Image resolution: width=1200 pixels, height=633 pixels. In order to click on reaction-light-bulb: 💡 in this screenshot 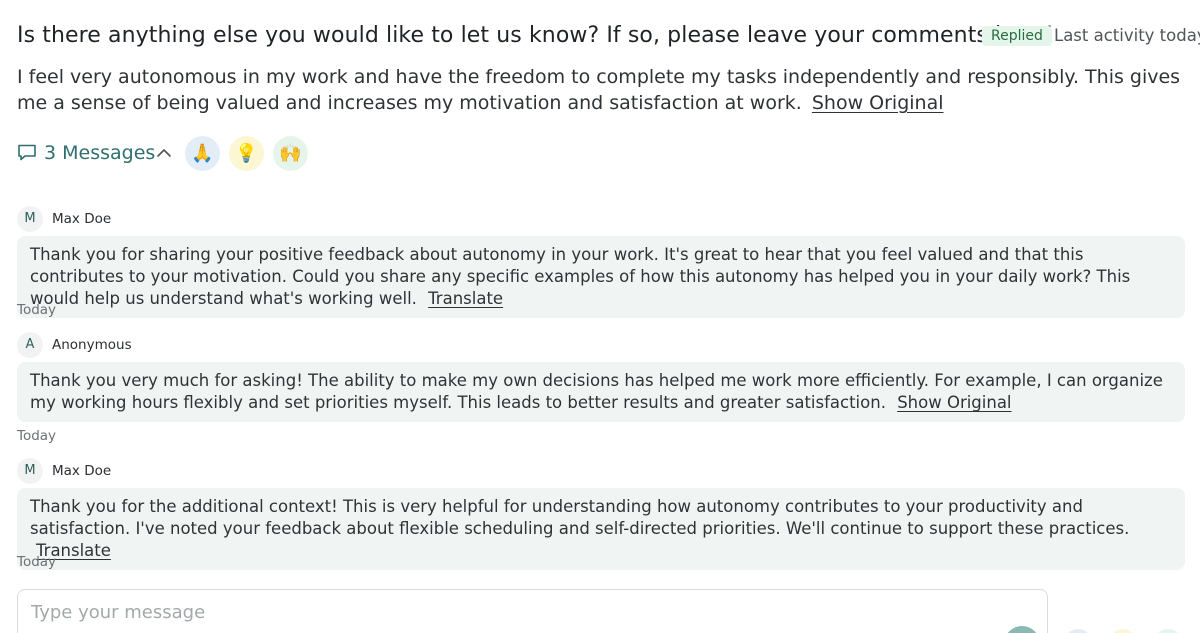, I will do `click(246, 153)`.